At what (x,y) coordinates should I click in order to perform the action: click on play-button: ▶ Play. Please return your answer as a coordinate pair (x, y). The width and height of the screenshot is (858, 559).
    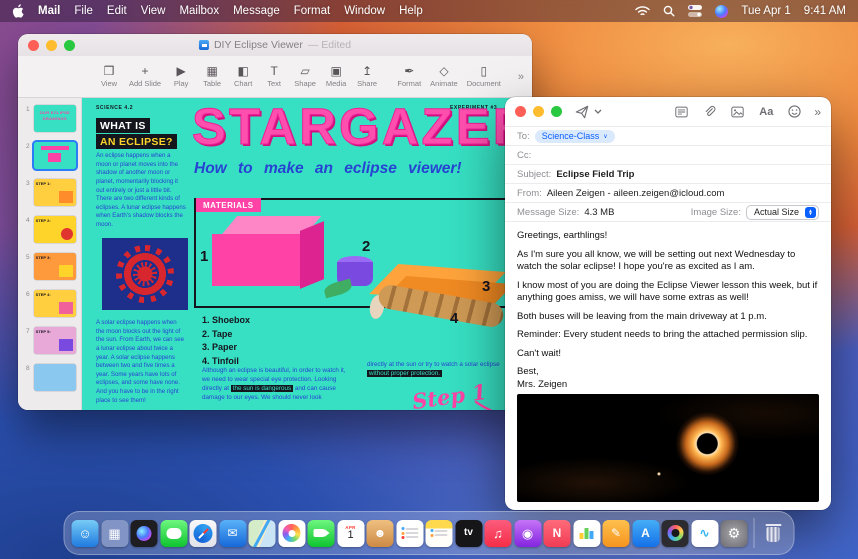
    Looking at the image, I should click on (181, 76).